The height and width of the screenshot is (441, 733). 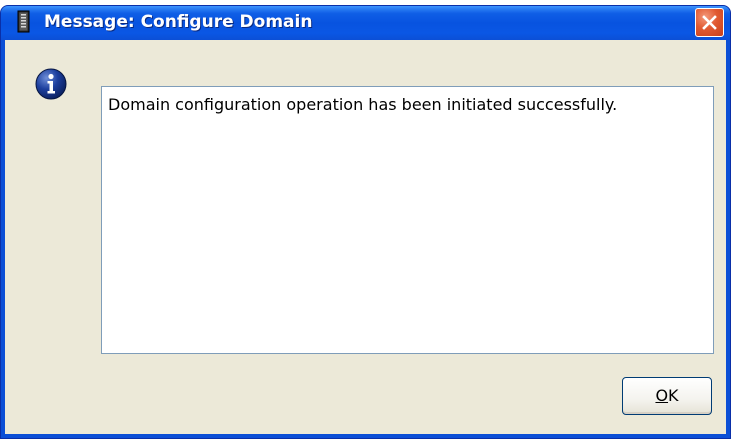 What do you see at coordinates (662, 395) in the screenshot?
I see `ok-mnemonic: O` at bounding box center [662, 395].